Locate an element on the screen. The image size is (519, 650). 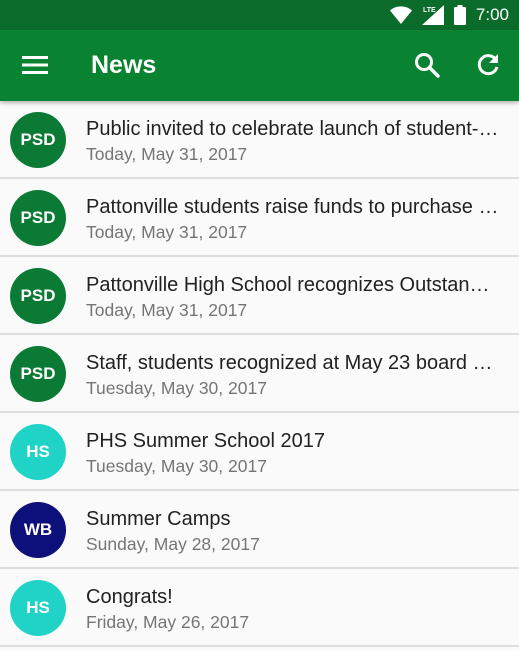
search-button is located at coordinates (427, 65).